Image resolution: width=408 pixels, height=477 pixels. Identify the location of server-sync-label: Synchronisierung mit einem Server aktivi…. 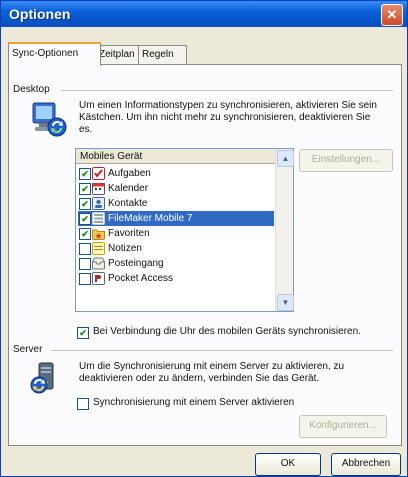
(194, 402).